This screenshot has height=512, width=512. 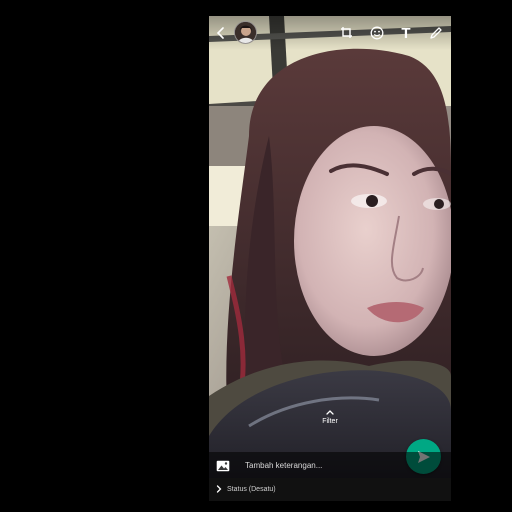 I want to click on chevron-up-icon, so click(x=330, y=413).